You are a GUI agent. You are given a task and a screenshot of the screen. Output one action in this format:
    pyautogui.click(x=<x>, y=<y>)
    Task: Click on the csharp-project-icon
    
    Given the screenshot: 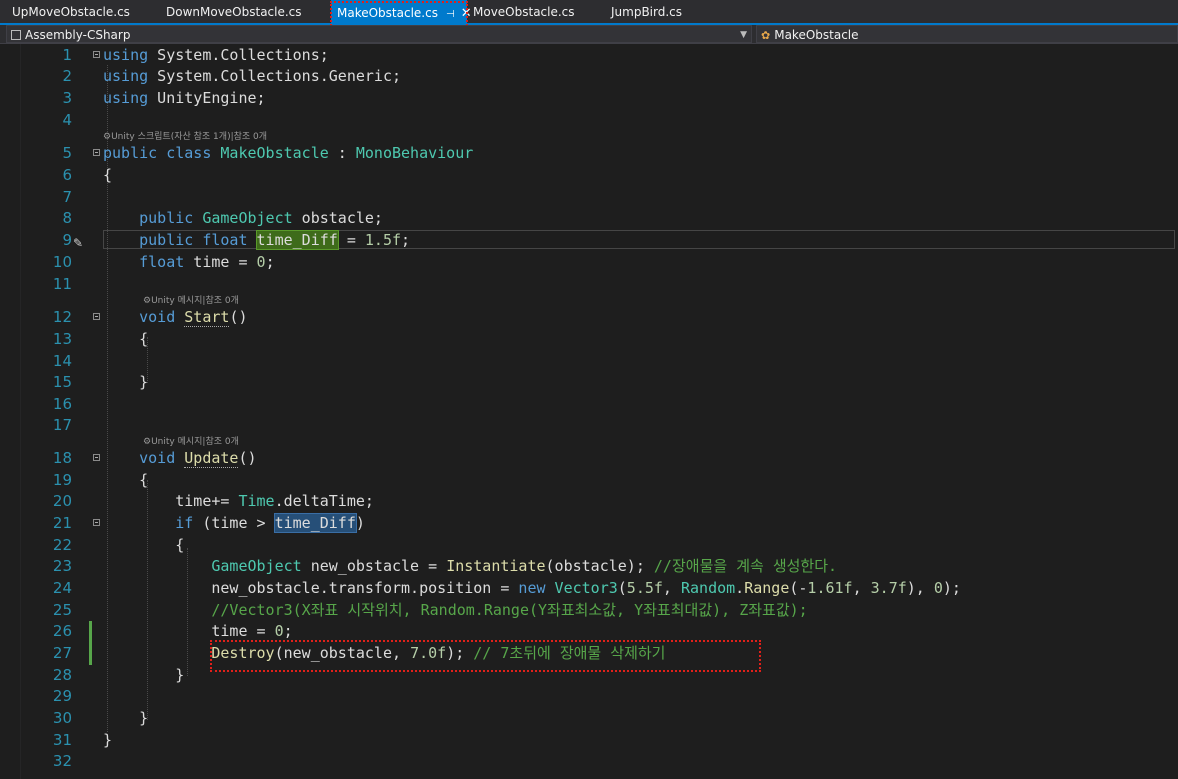 What is the action you would take?
    pyautogui.click(x=16, y=35)
    